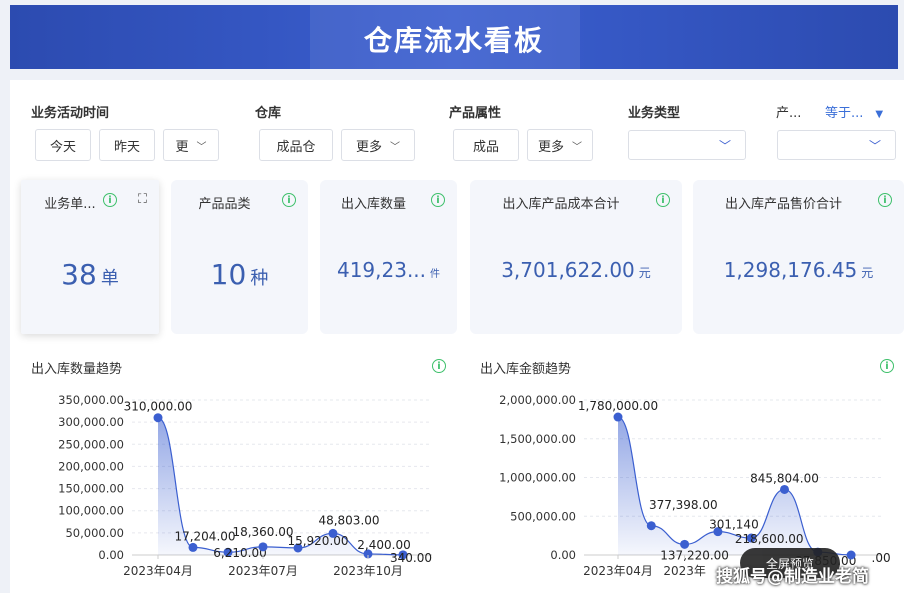  Describe the element at coordinates (204, 536) in the screenshot. I see `data-label: 17,204.00` at that location.